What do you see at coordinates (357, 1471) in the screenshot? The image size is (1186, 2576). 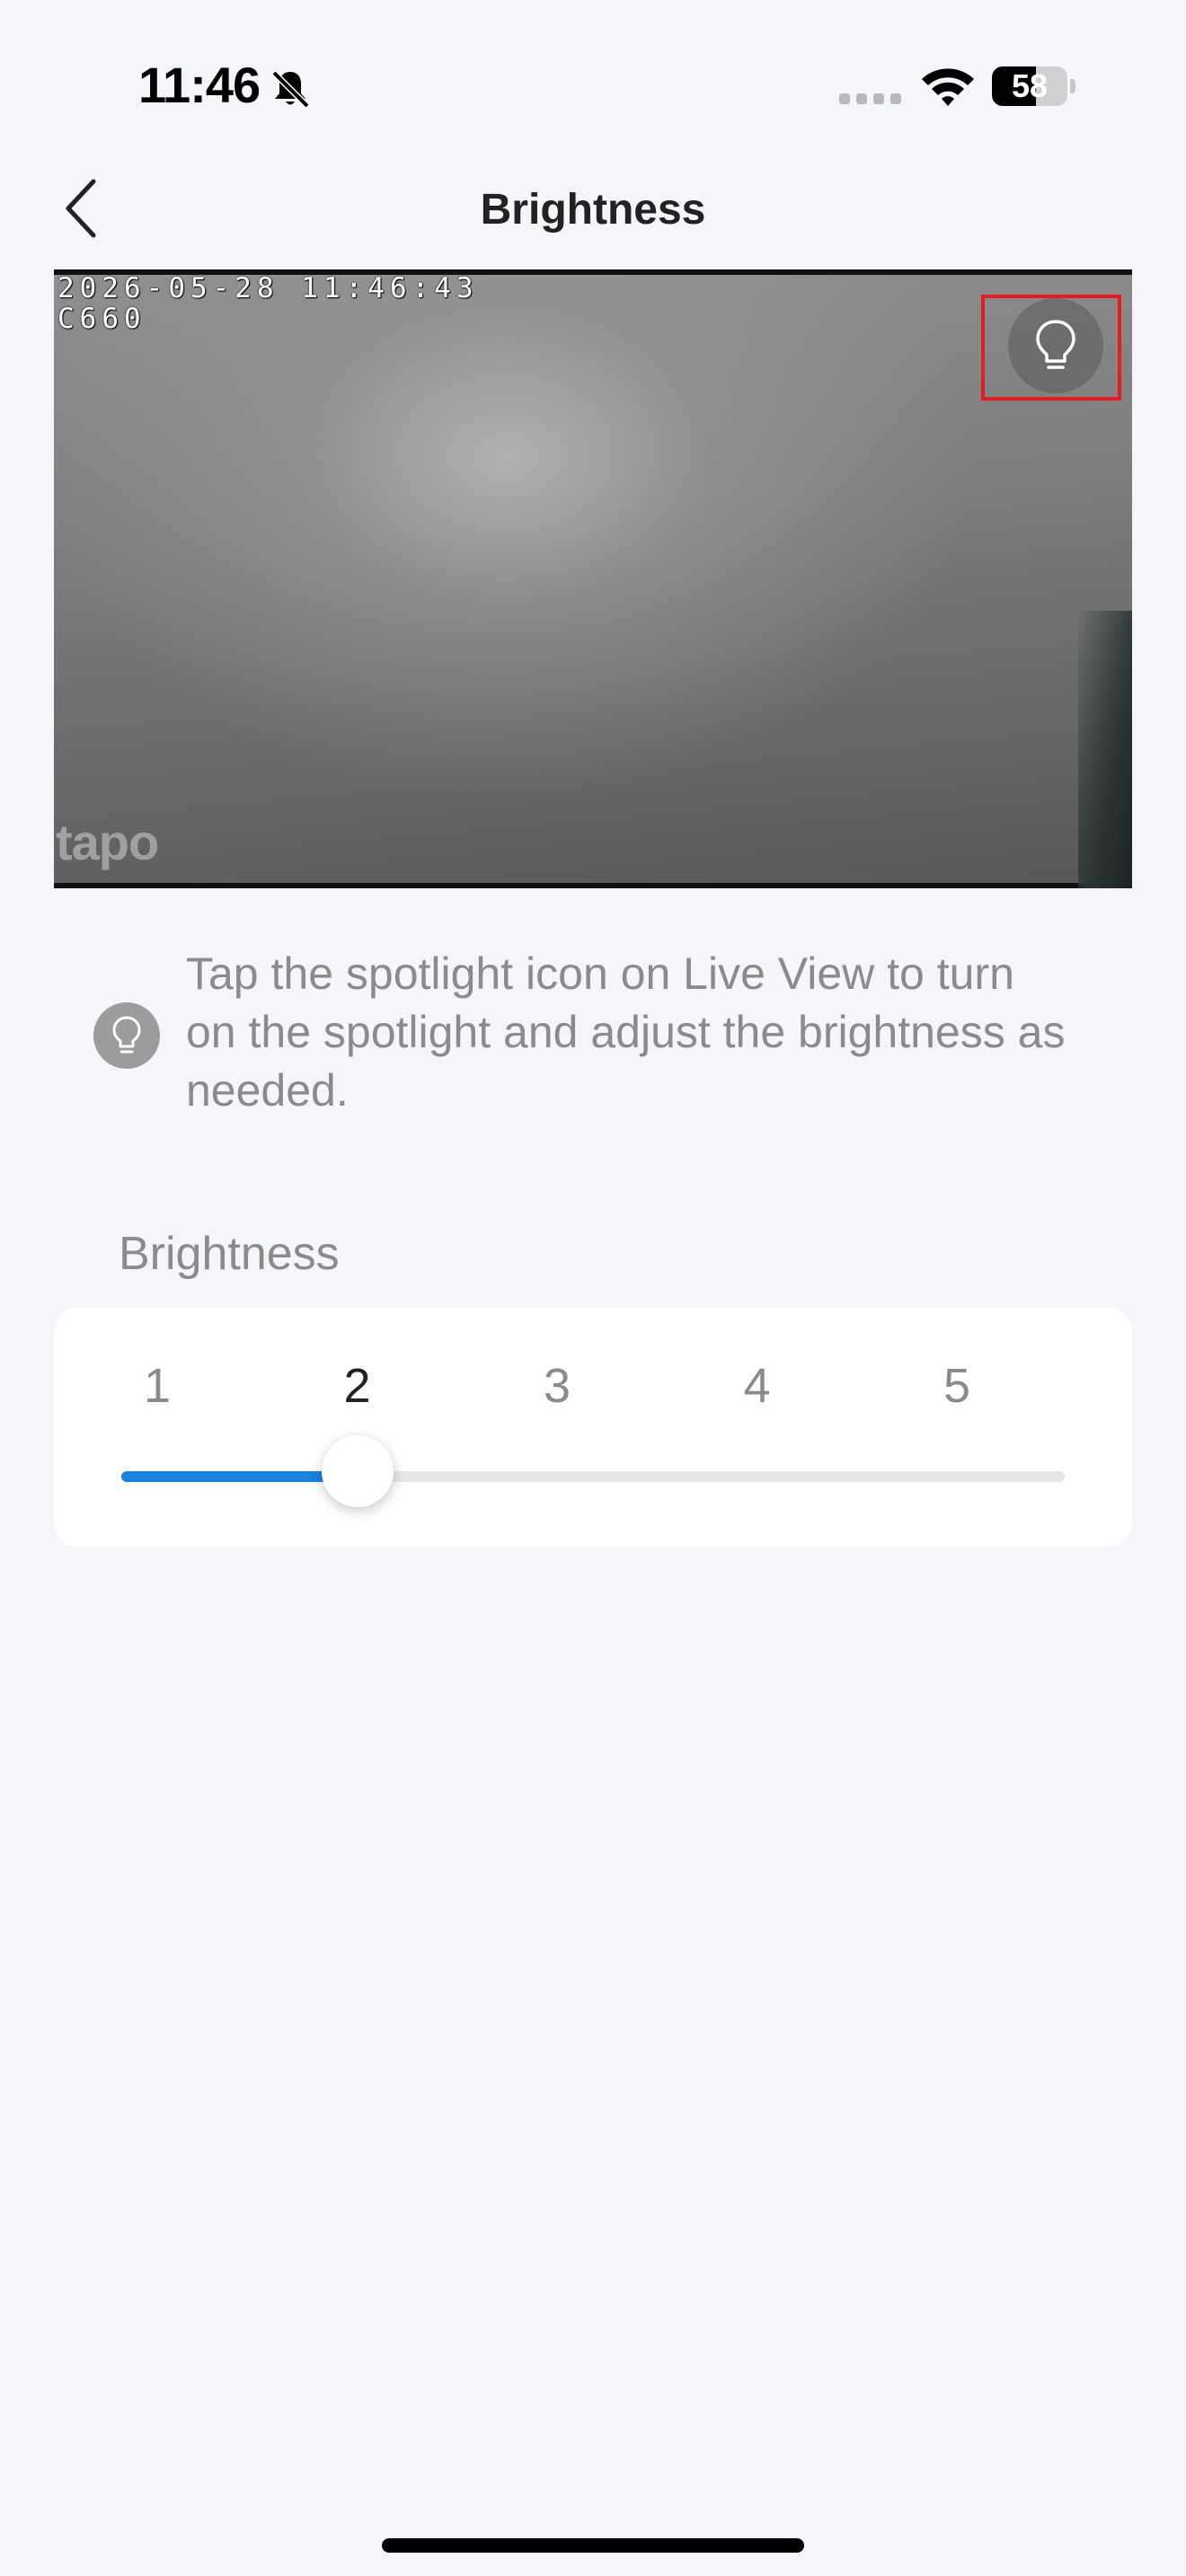 I see `brightness-slider-thumb` at bounding box center [357, 1471].